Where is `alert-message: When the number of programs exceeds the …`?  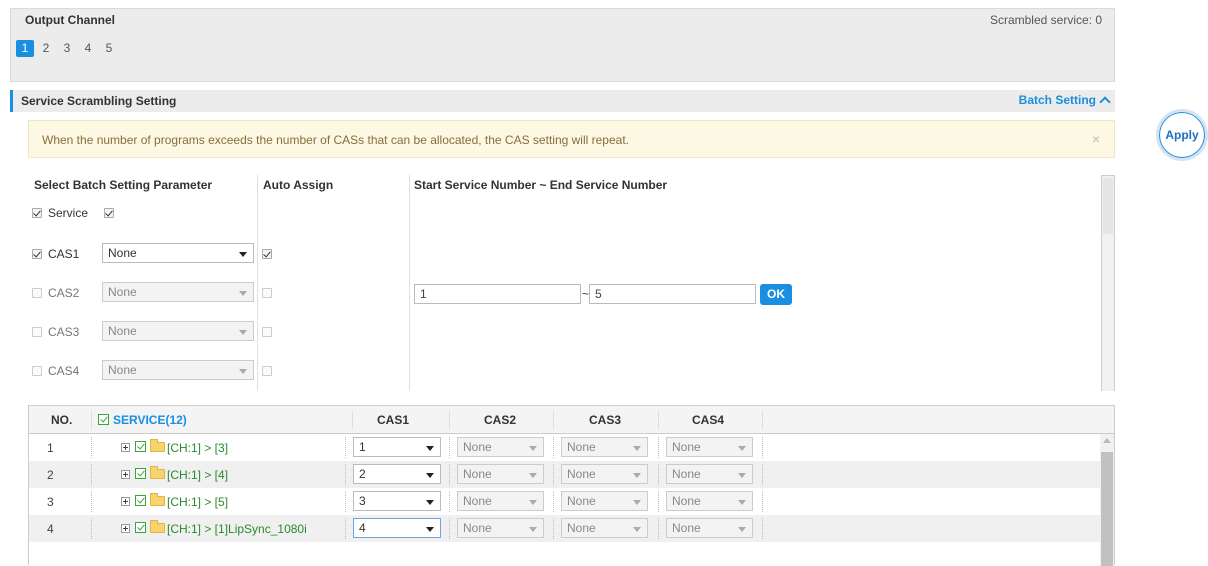
alert-message: When the number of programs exceeds the … is located at coordinates (335, 140).